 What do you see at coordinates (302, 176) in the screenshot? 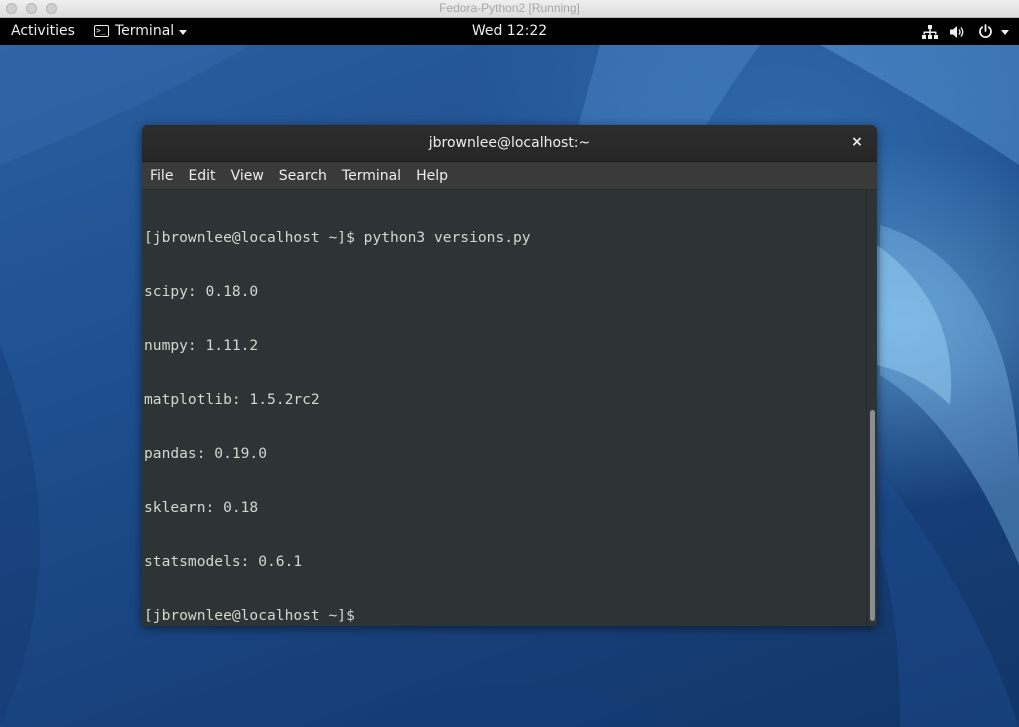
I see `menu-search: Search` at bounding box center [302, 176].